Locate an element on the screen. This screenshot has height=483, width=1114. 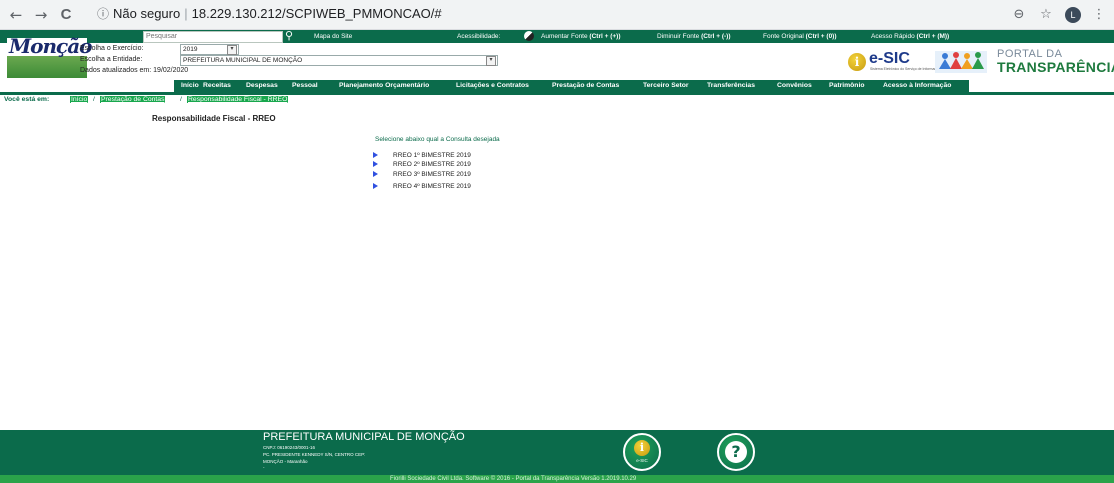
menu-item-terceiro-setor: Terceiro Setor is located at coordinates (666, 86).